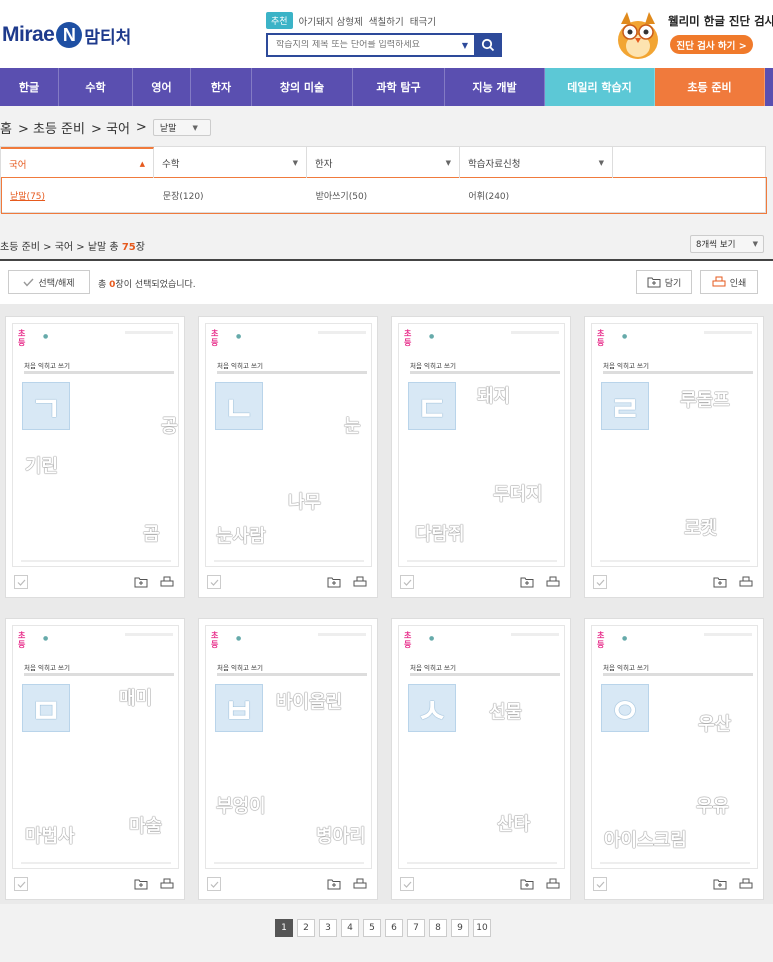 The height and width of the screenshot is (962, 773). Describe the element at coordinates (675, 561) in the screenshot. I see `worksheet-footer-line` at that location.